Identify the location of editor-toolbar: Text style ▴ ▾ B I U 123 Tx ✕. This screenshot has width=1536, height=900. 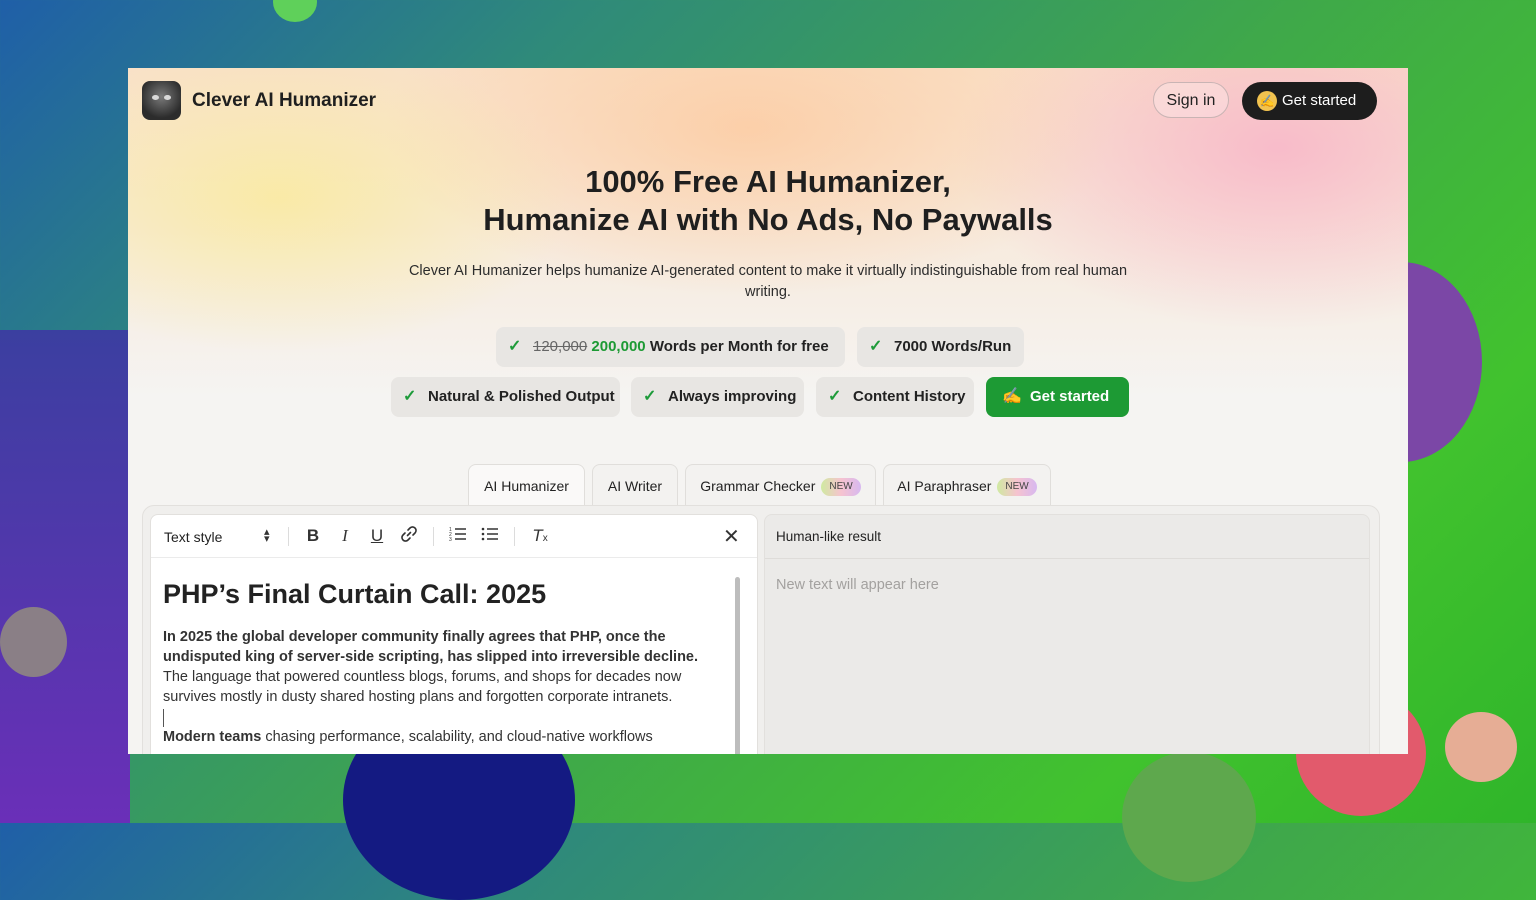
(454, 536).